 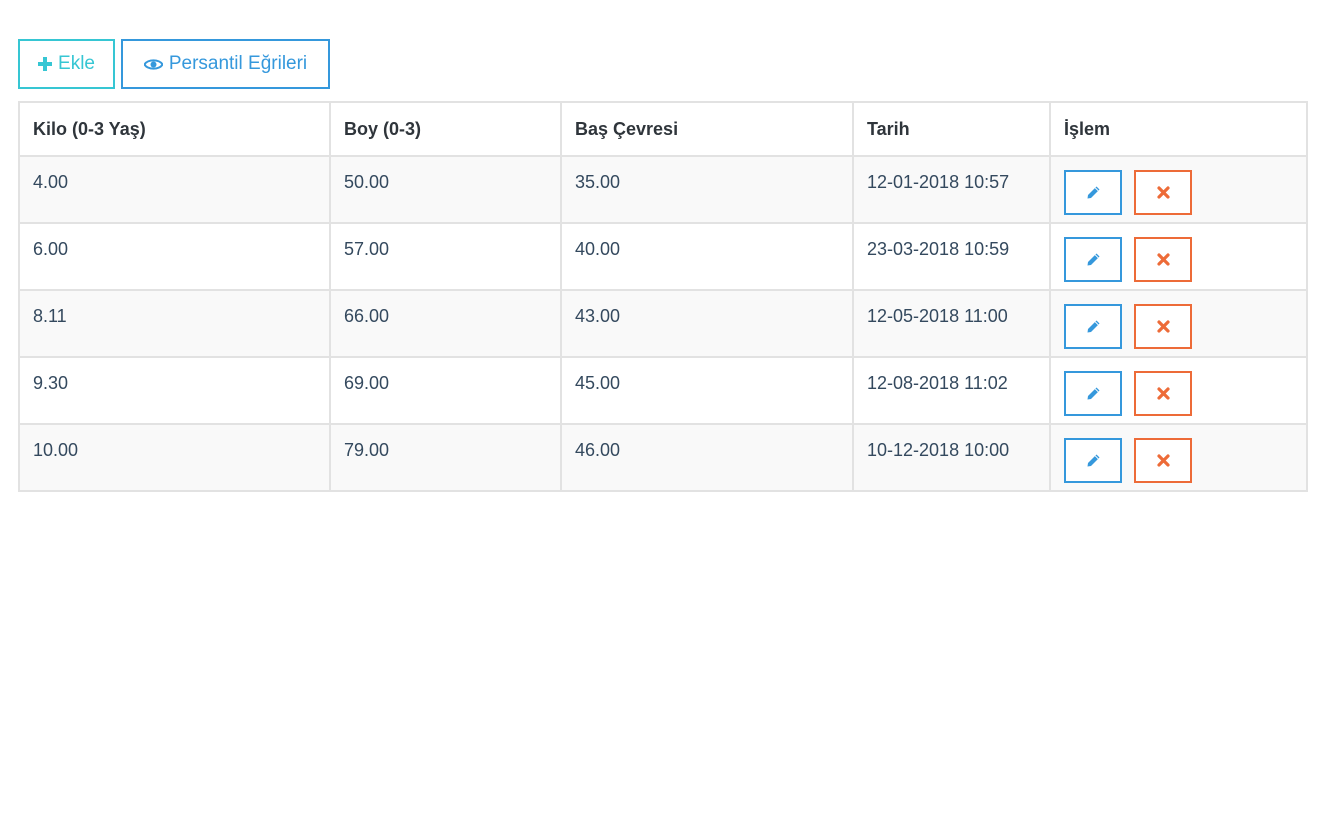 What do you see at coordinates (45, 64) in the screenshot?
I see `plus-icon` at bounding box center [45, 64].